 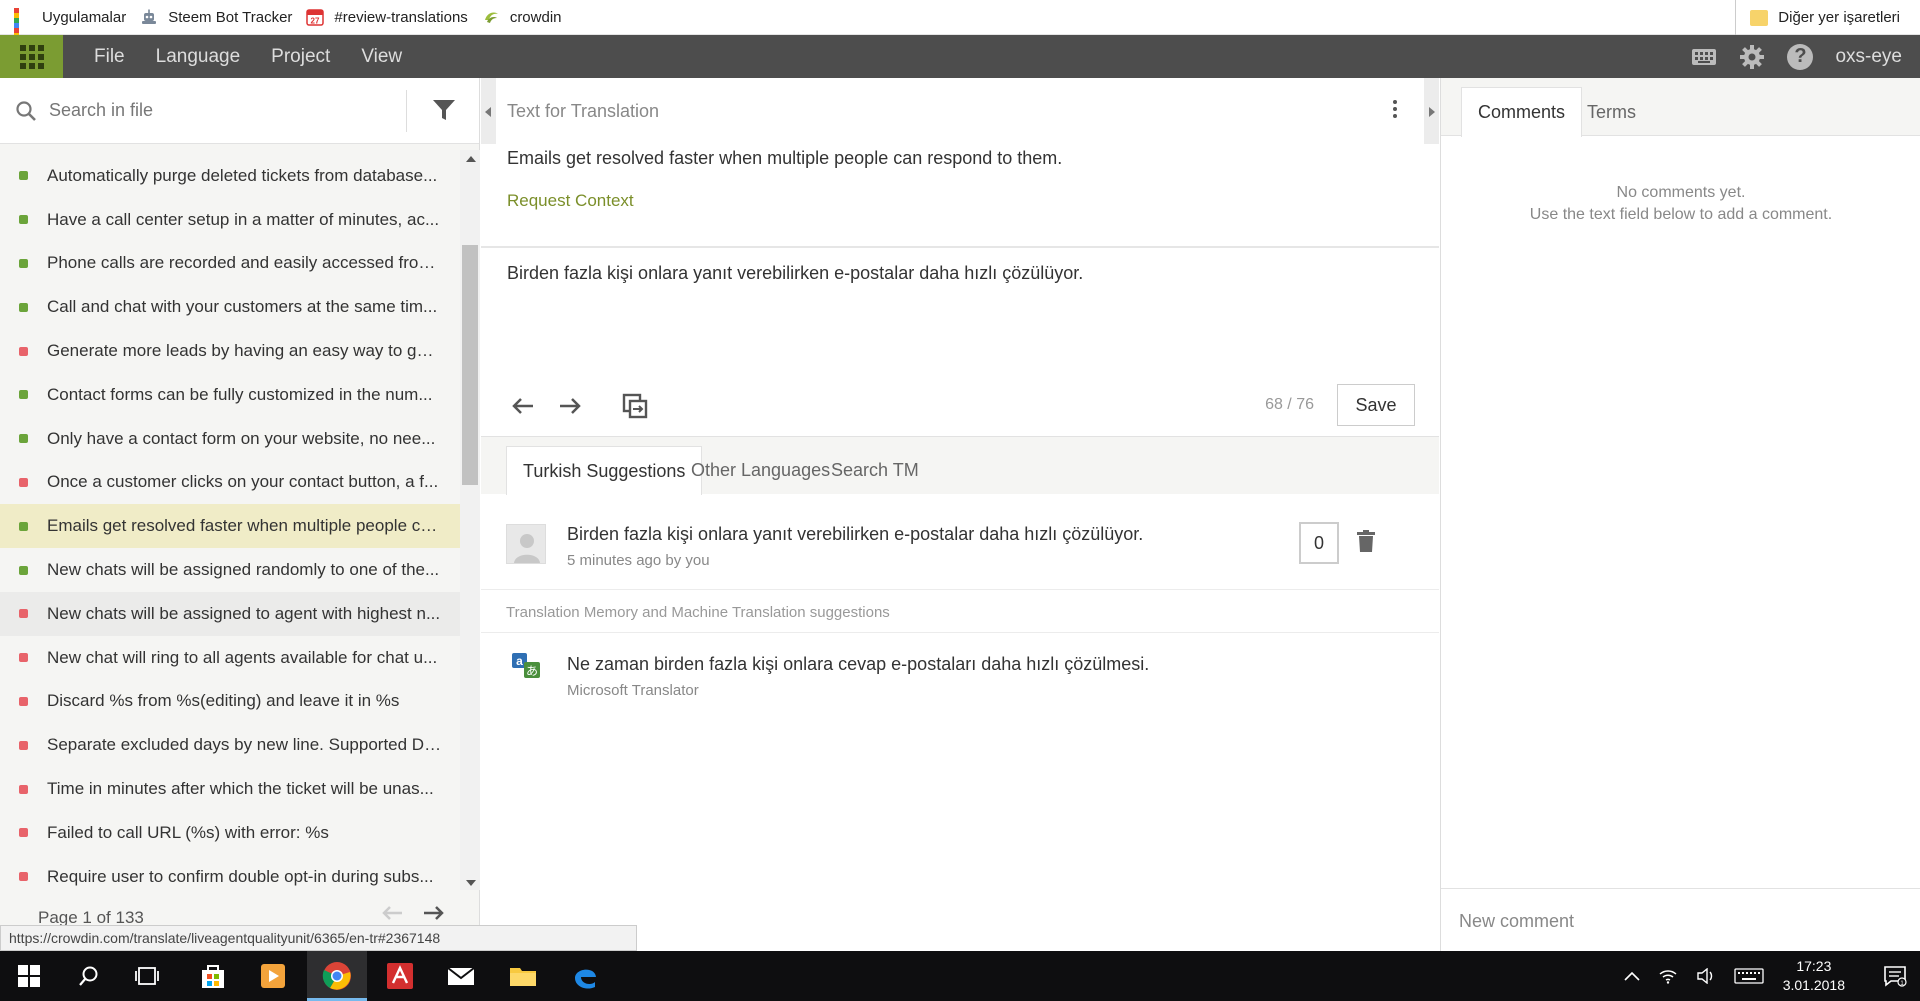 What do you see at coordinates (230, 833) in the screenshot?
I see `string-list-item: Failed to call URL (%s) with error: %s` at bounding box center [230, 833].